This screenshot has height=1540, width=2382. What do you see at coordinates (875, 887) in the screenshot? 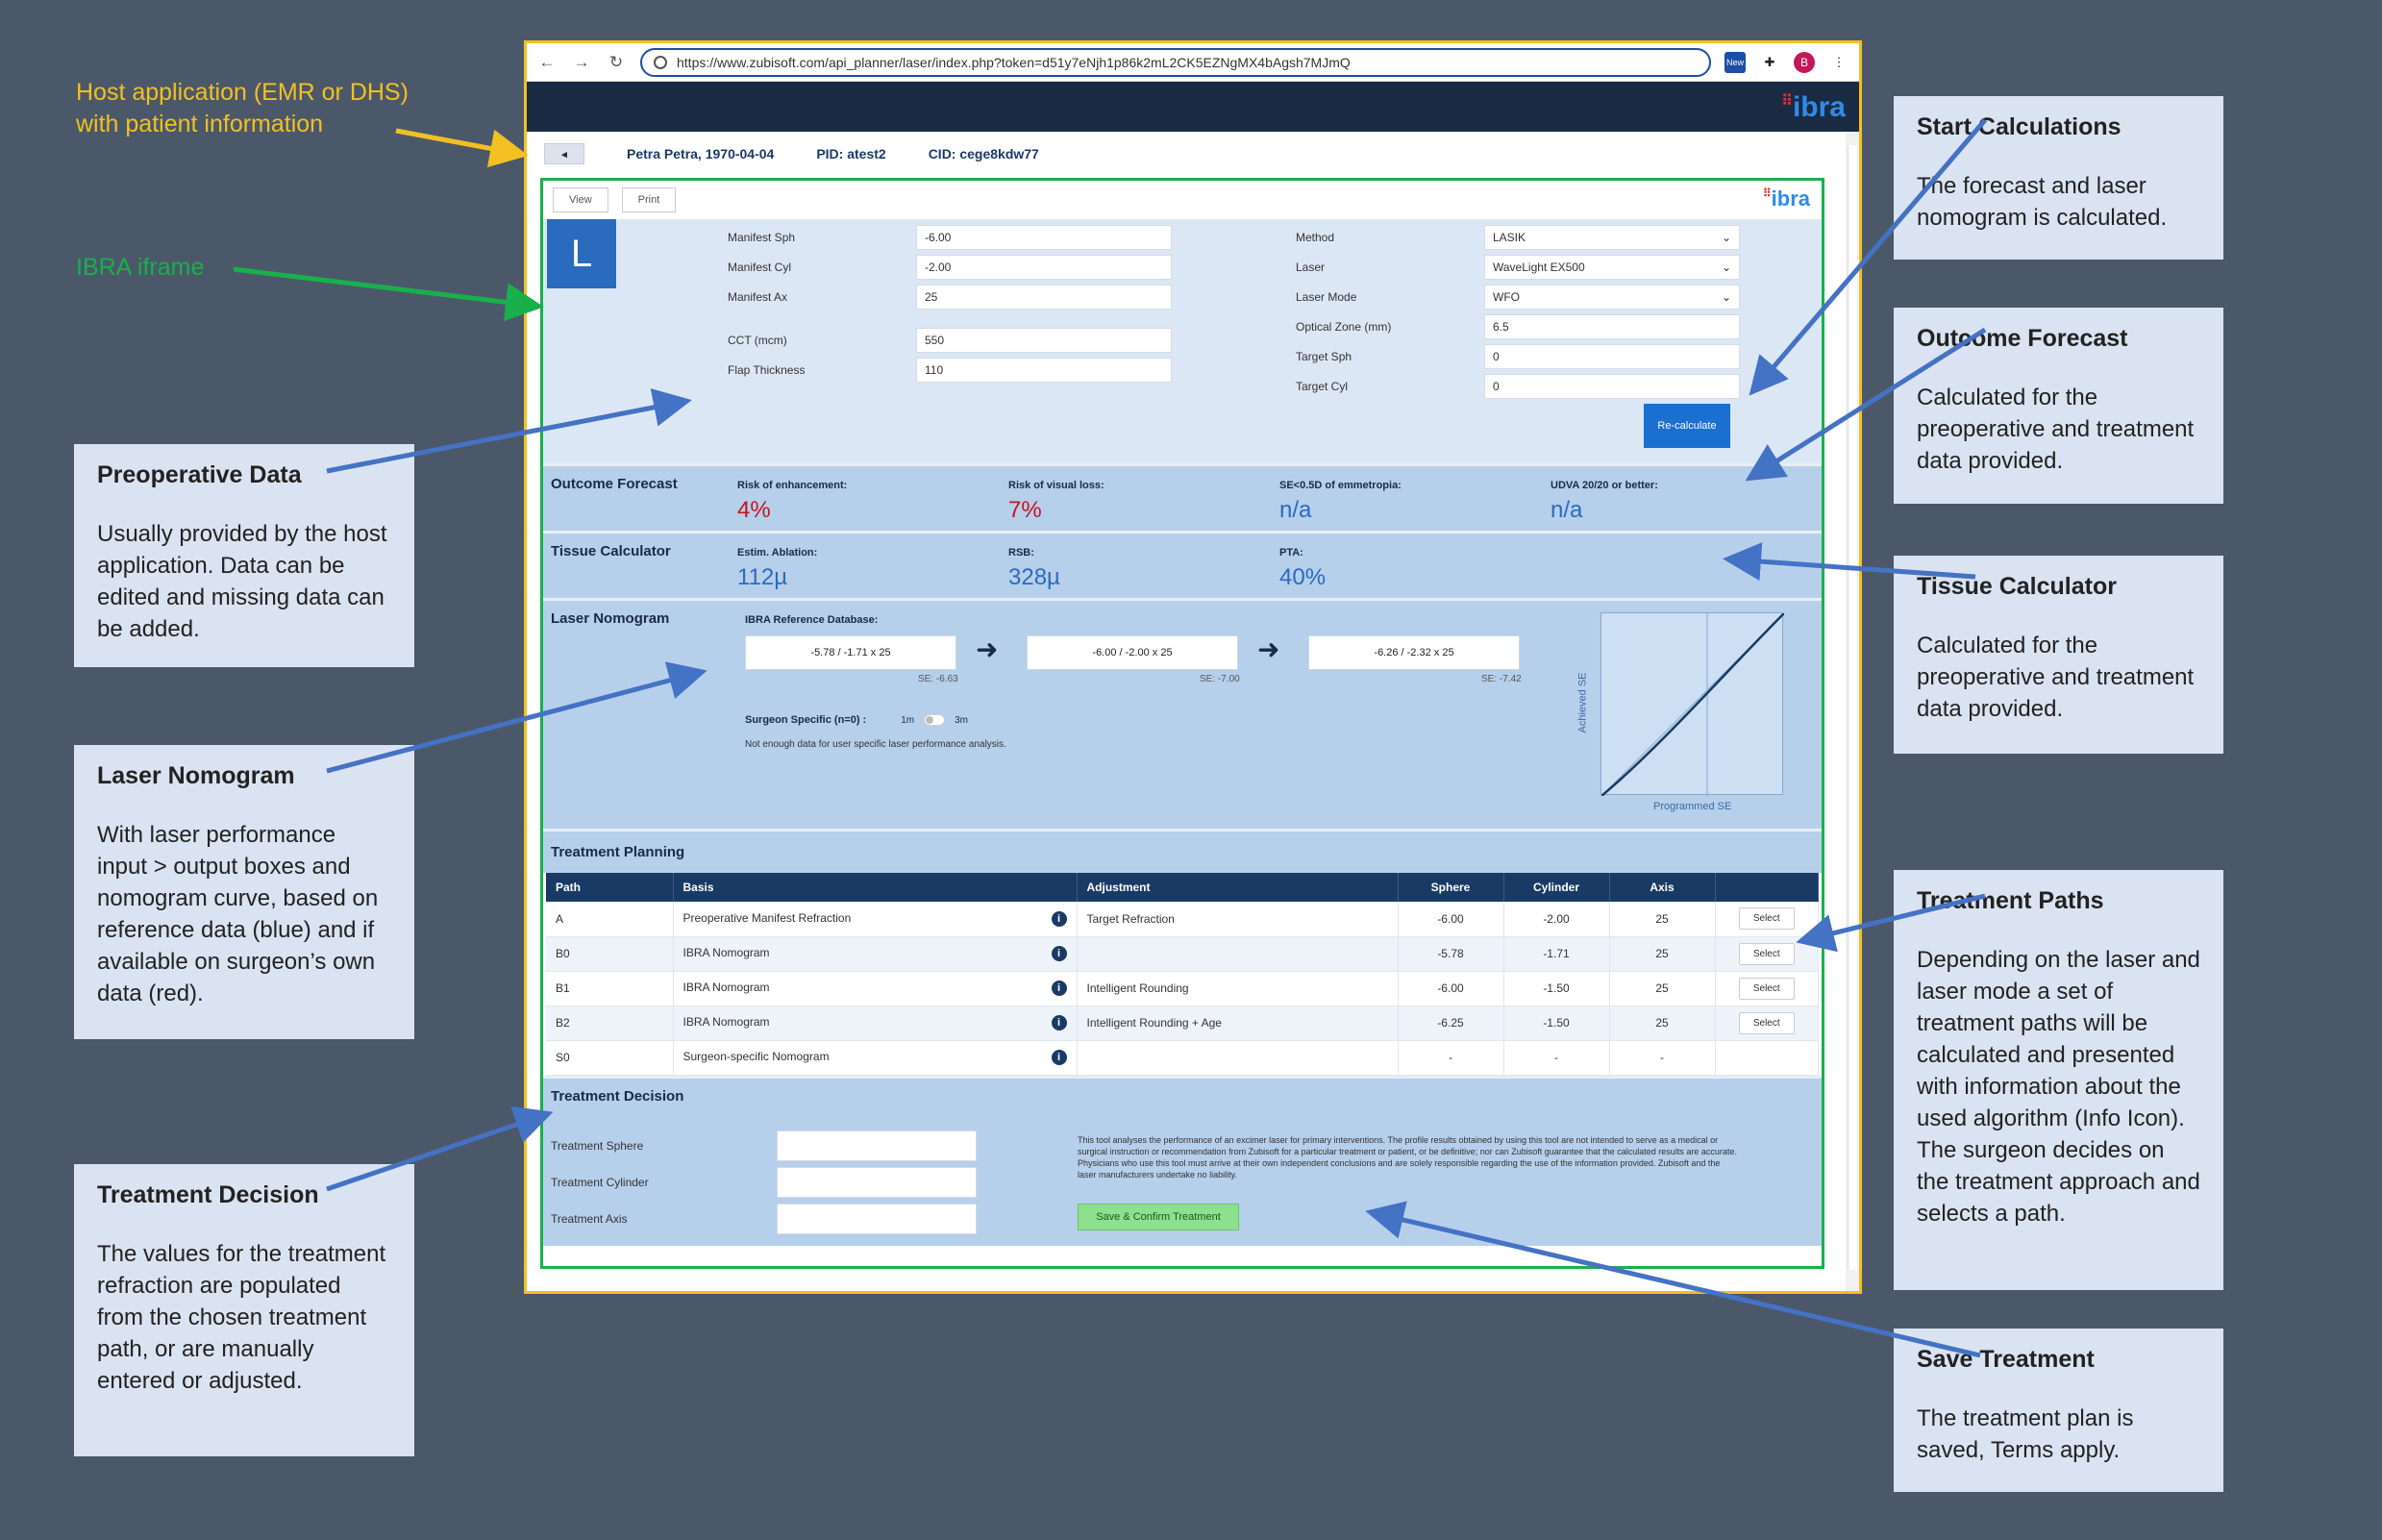
I see `col-basis: Basis` at bounding box center [875, 887].